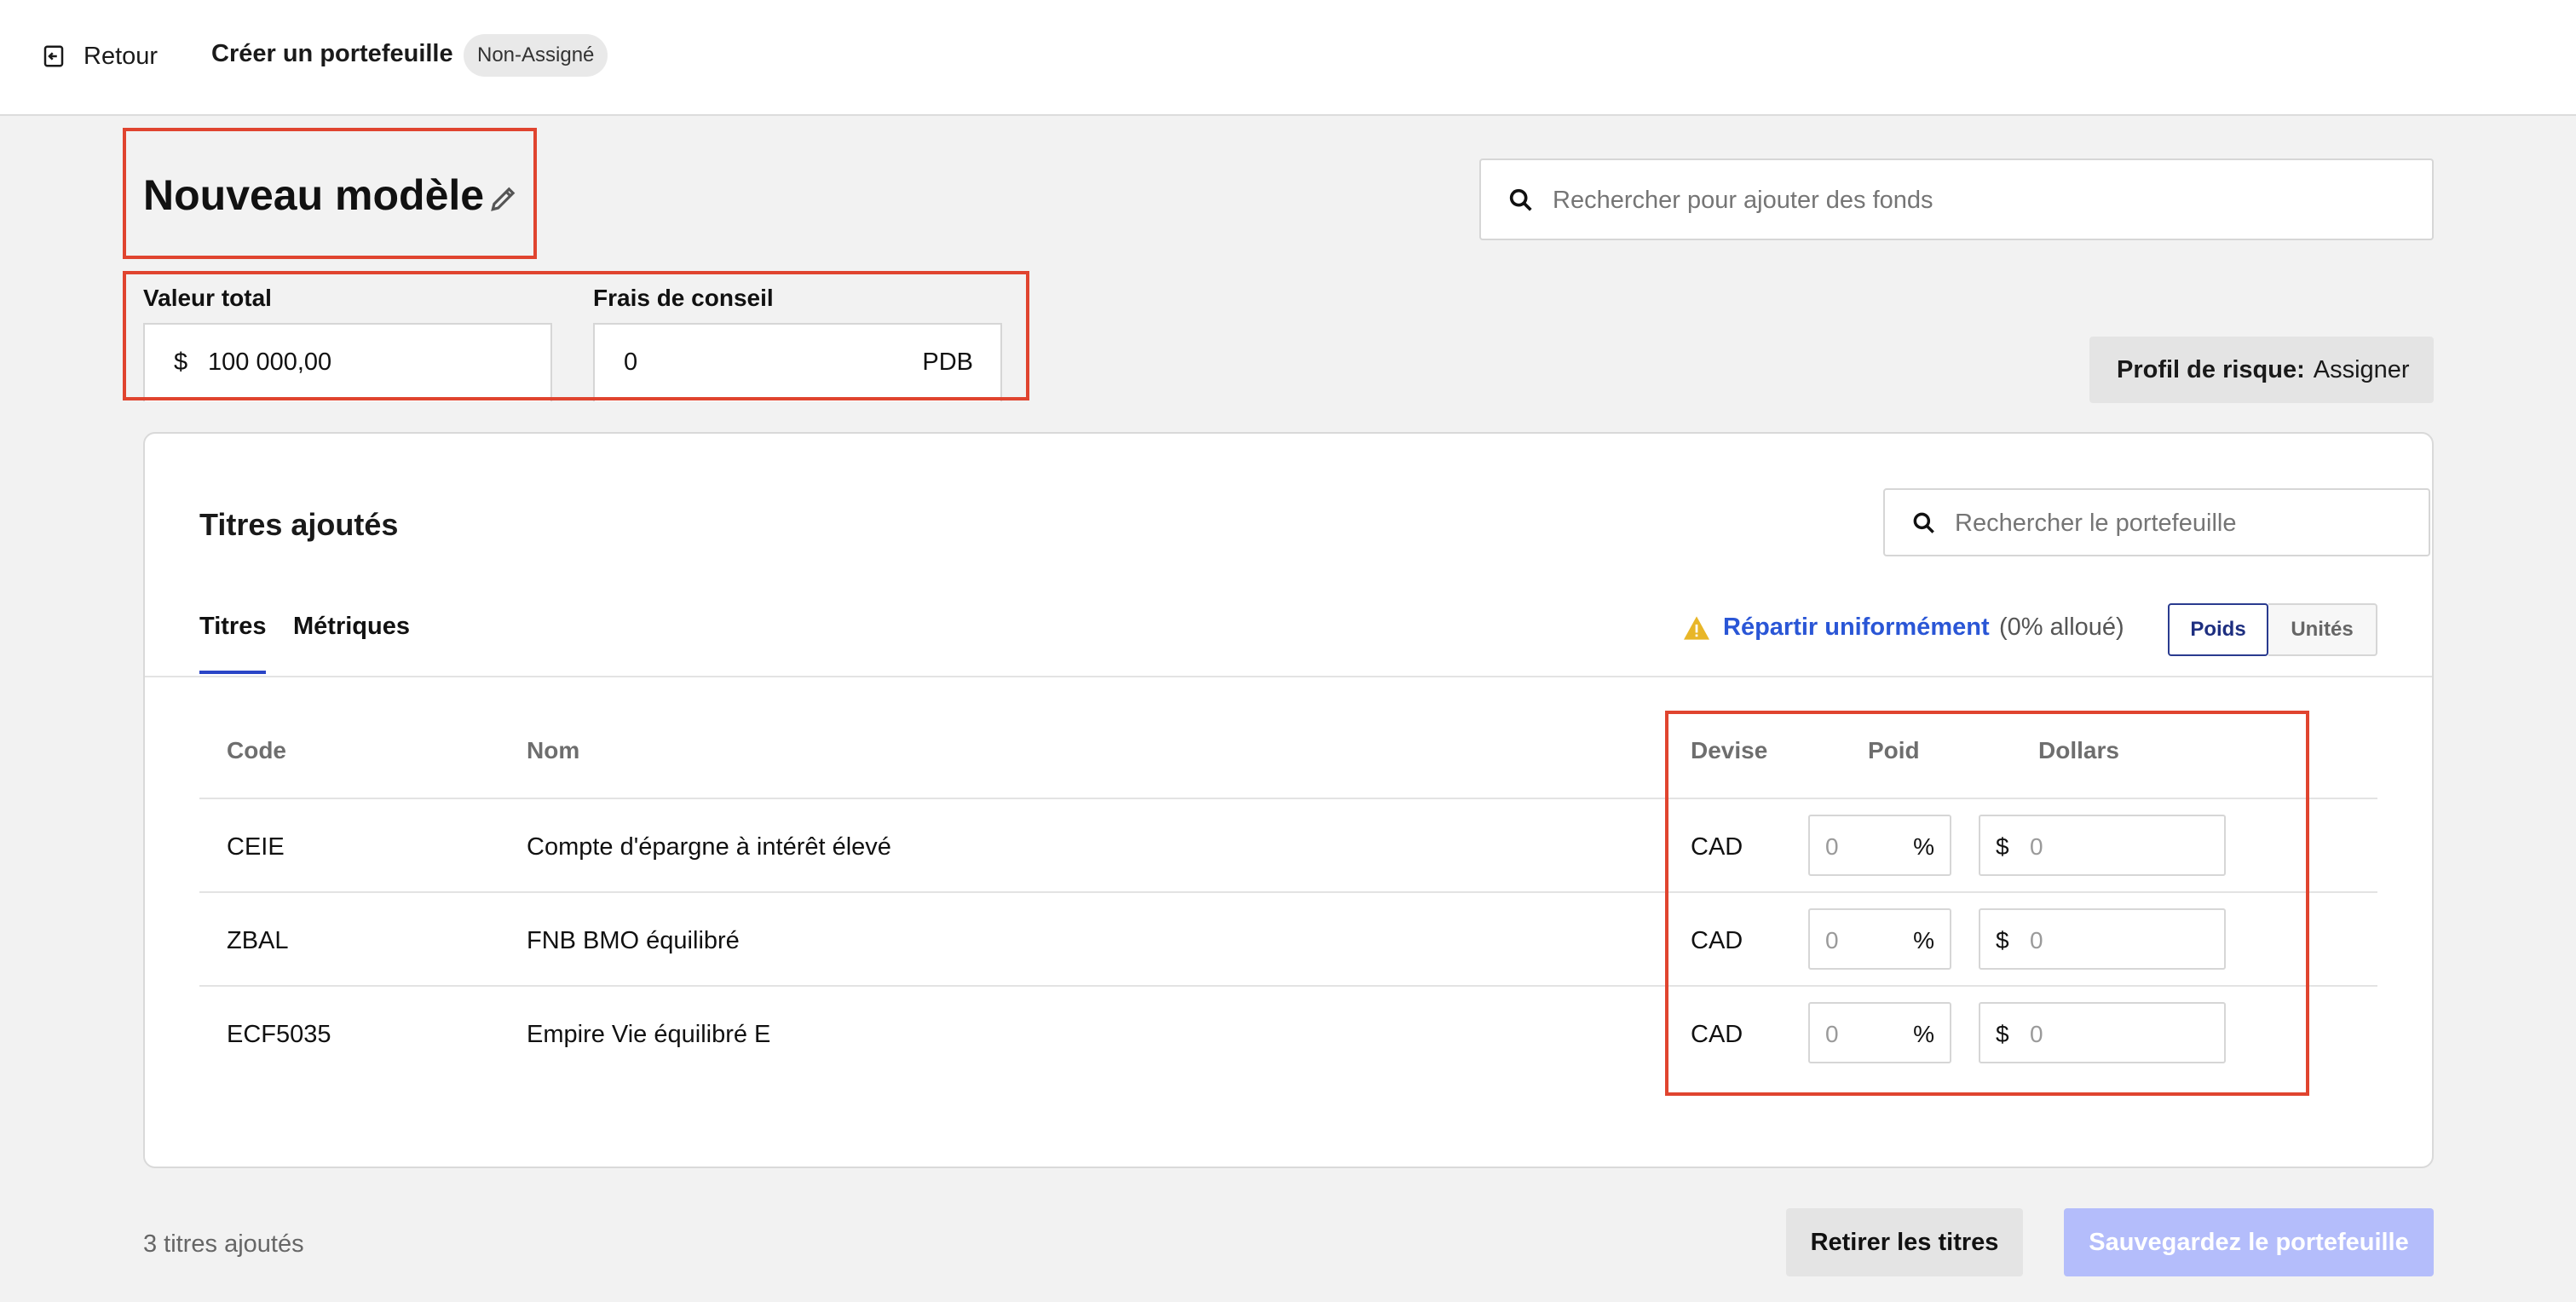 The height and width of the screenshot is (1302, 2576). Describe the element at coordinates (299, 525) in the screenshot. I see `holdings-title: Titres ajoutés` at that location.